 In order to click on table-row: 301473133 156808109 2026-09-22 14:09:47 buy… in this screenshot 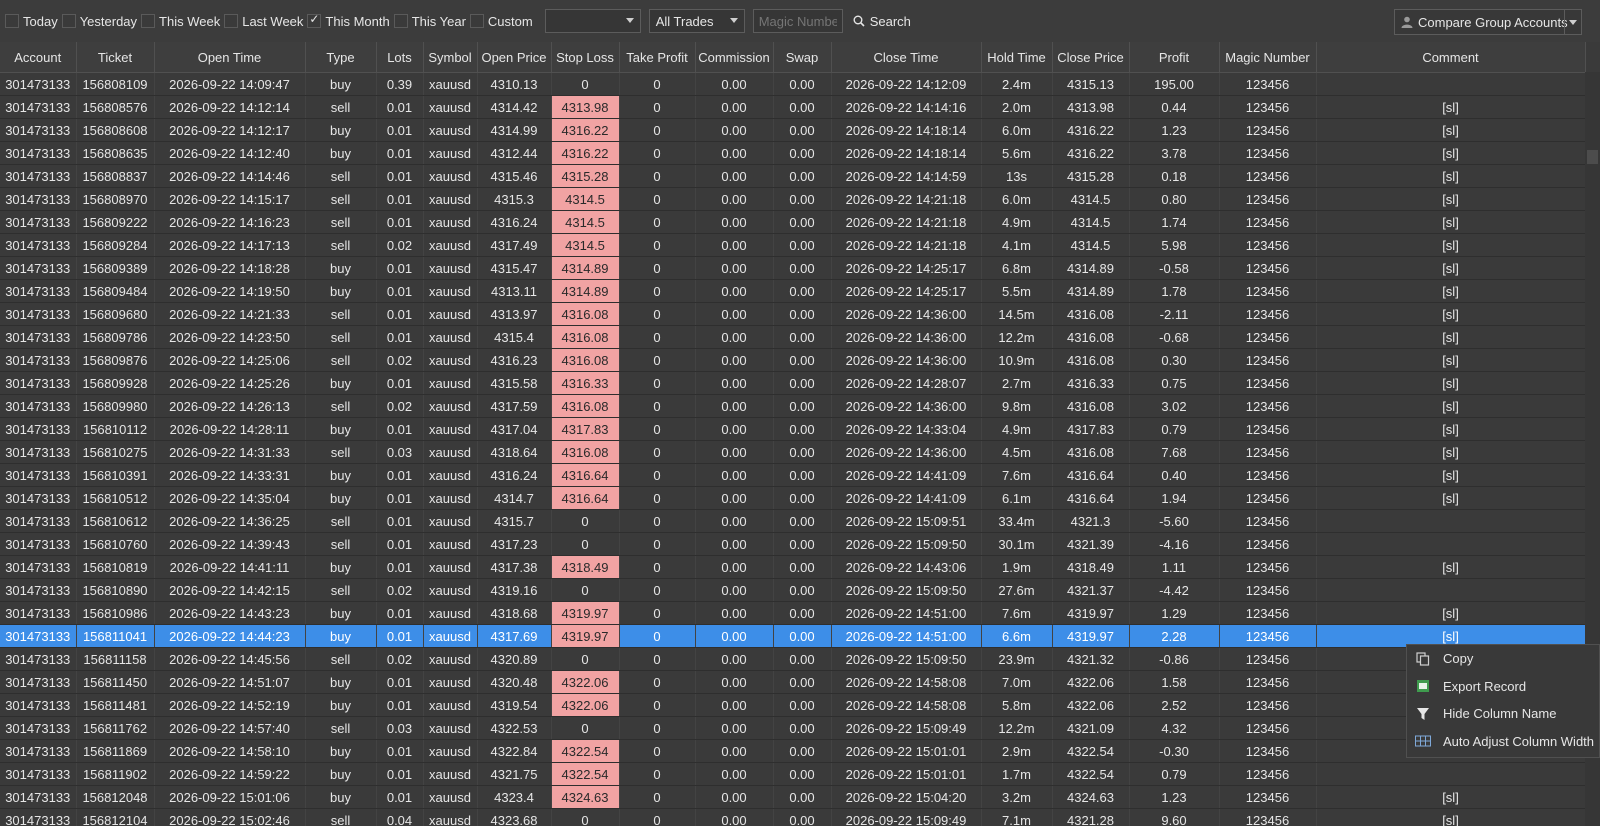, I will do `click(793, 84)`.